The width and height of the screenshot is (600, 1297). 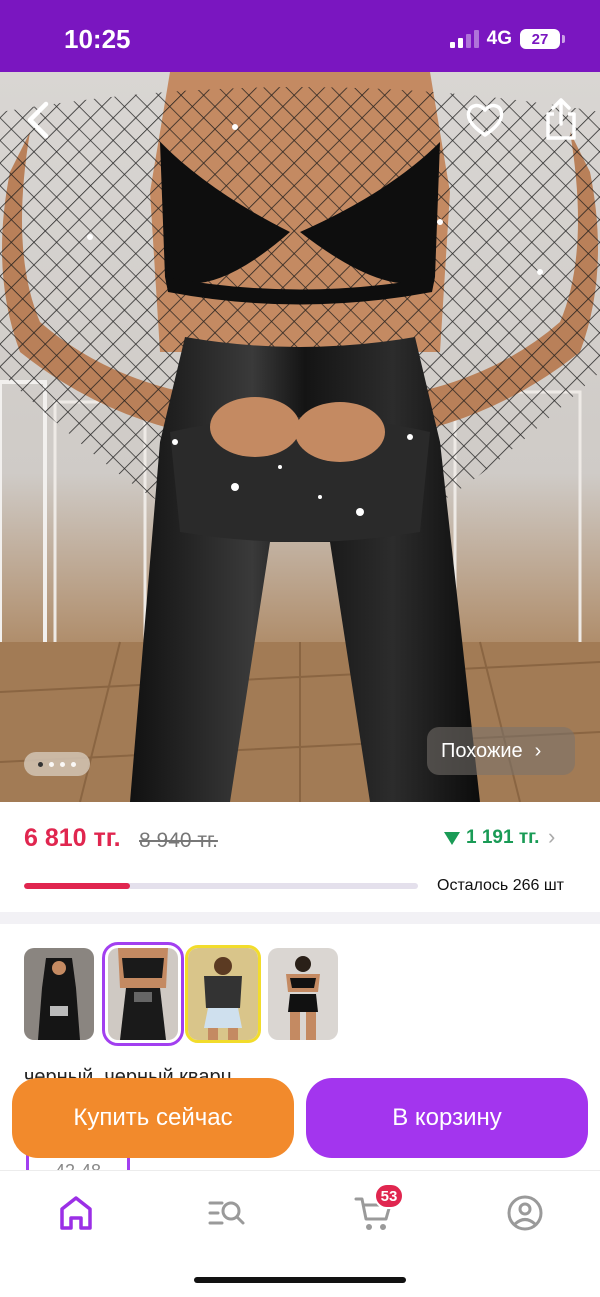 I want to click on heart-icon, so click(x=485, y=120).